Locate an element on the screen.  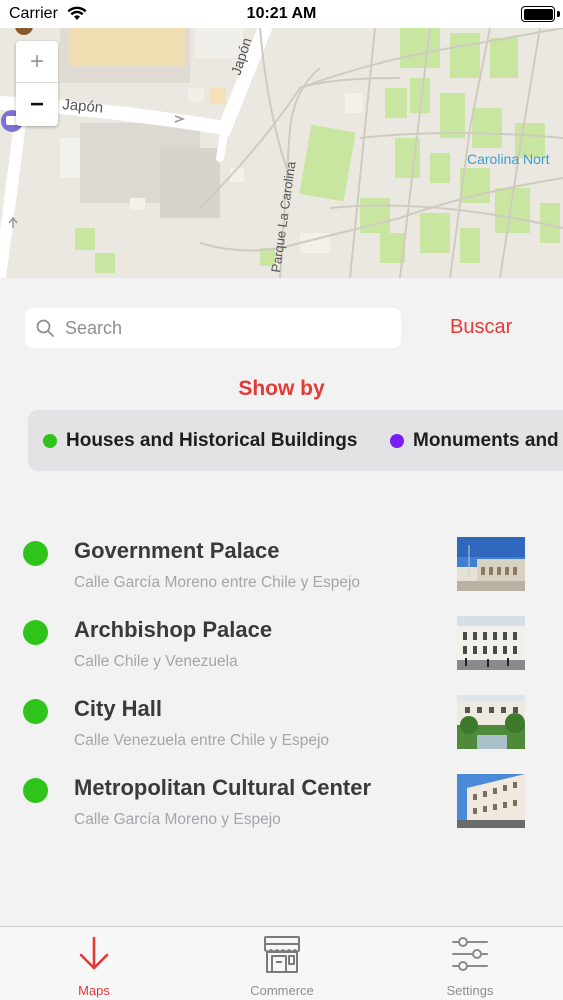
place-title: Government Palace is located at coordinates (177, 550).